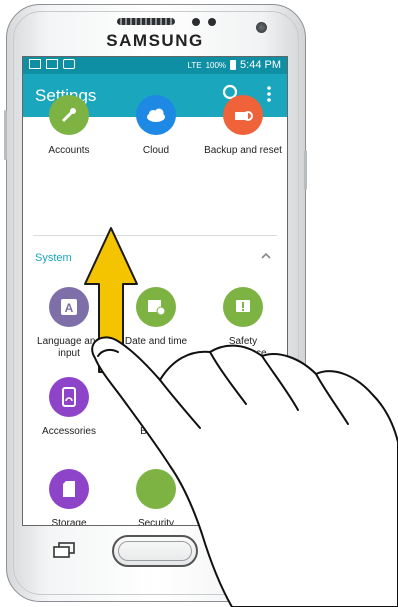  I want to click on settings-item-accessories: Accessories, so click(69, 409).